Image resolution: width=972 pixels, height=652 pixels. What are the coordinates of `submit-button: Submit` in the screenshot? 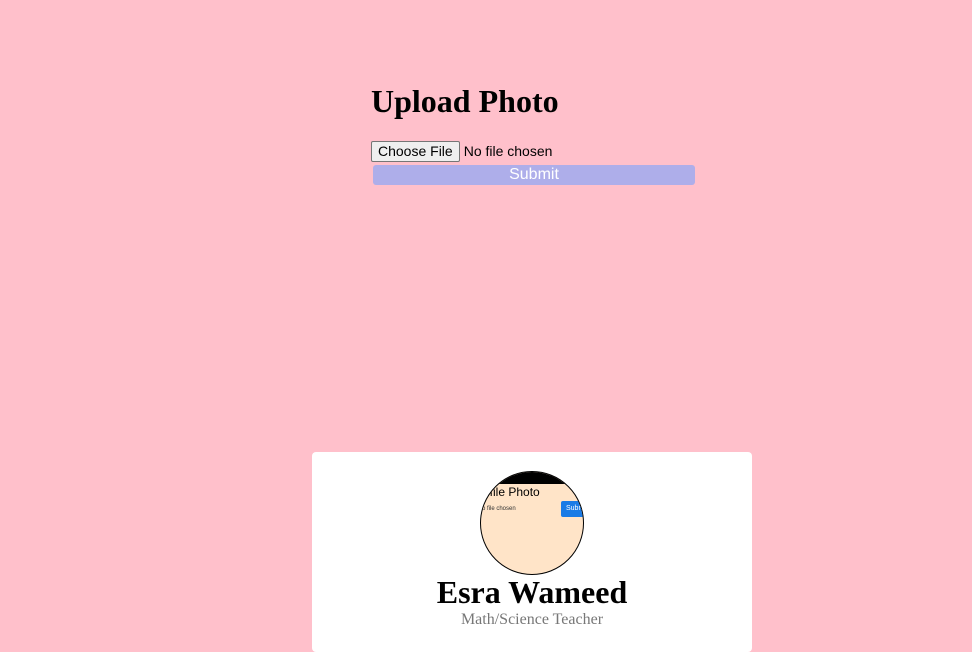 It's located at (534, 175).